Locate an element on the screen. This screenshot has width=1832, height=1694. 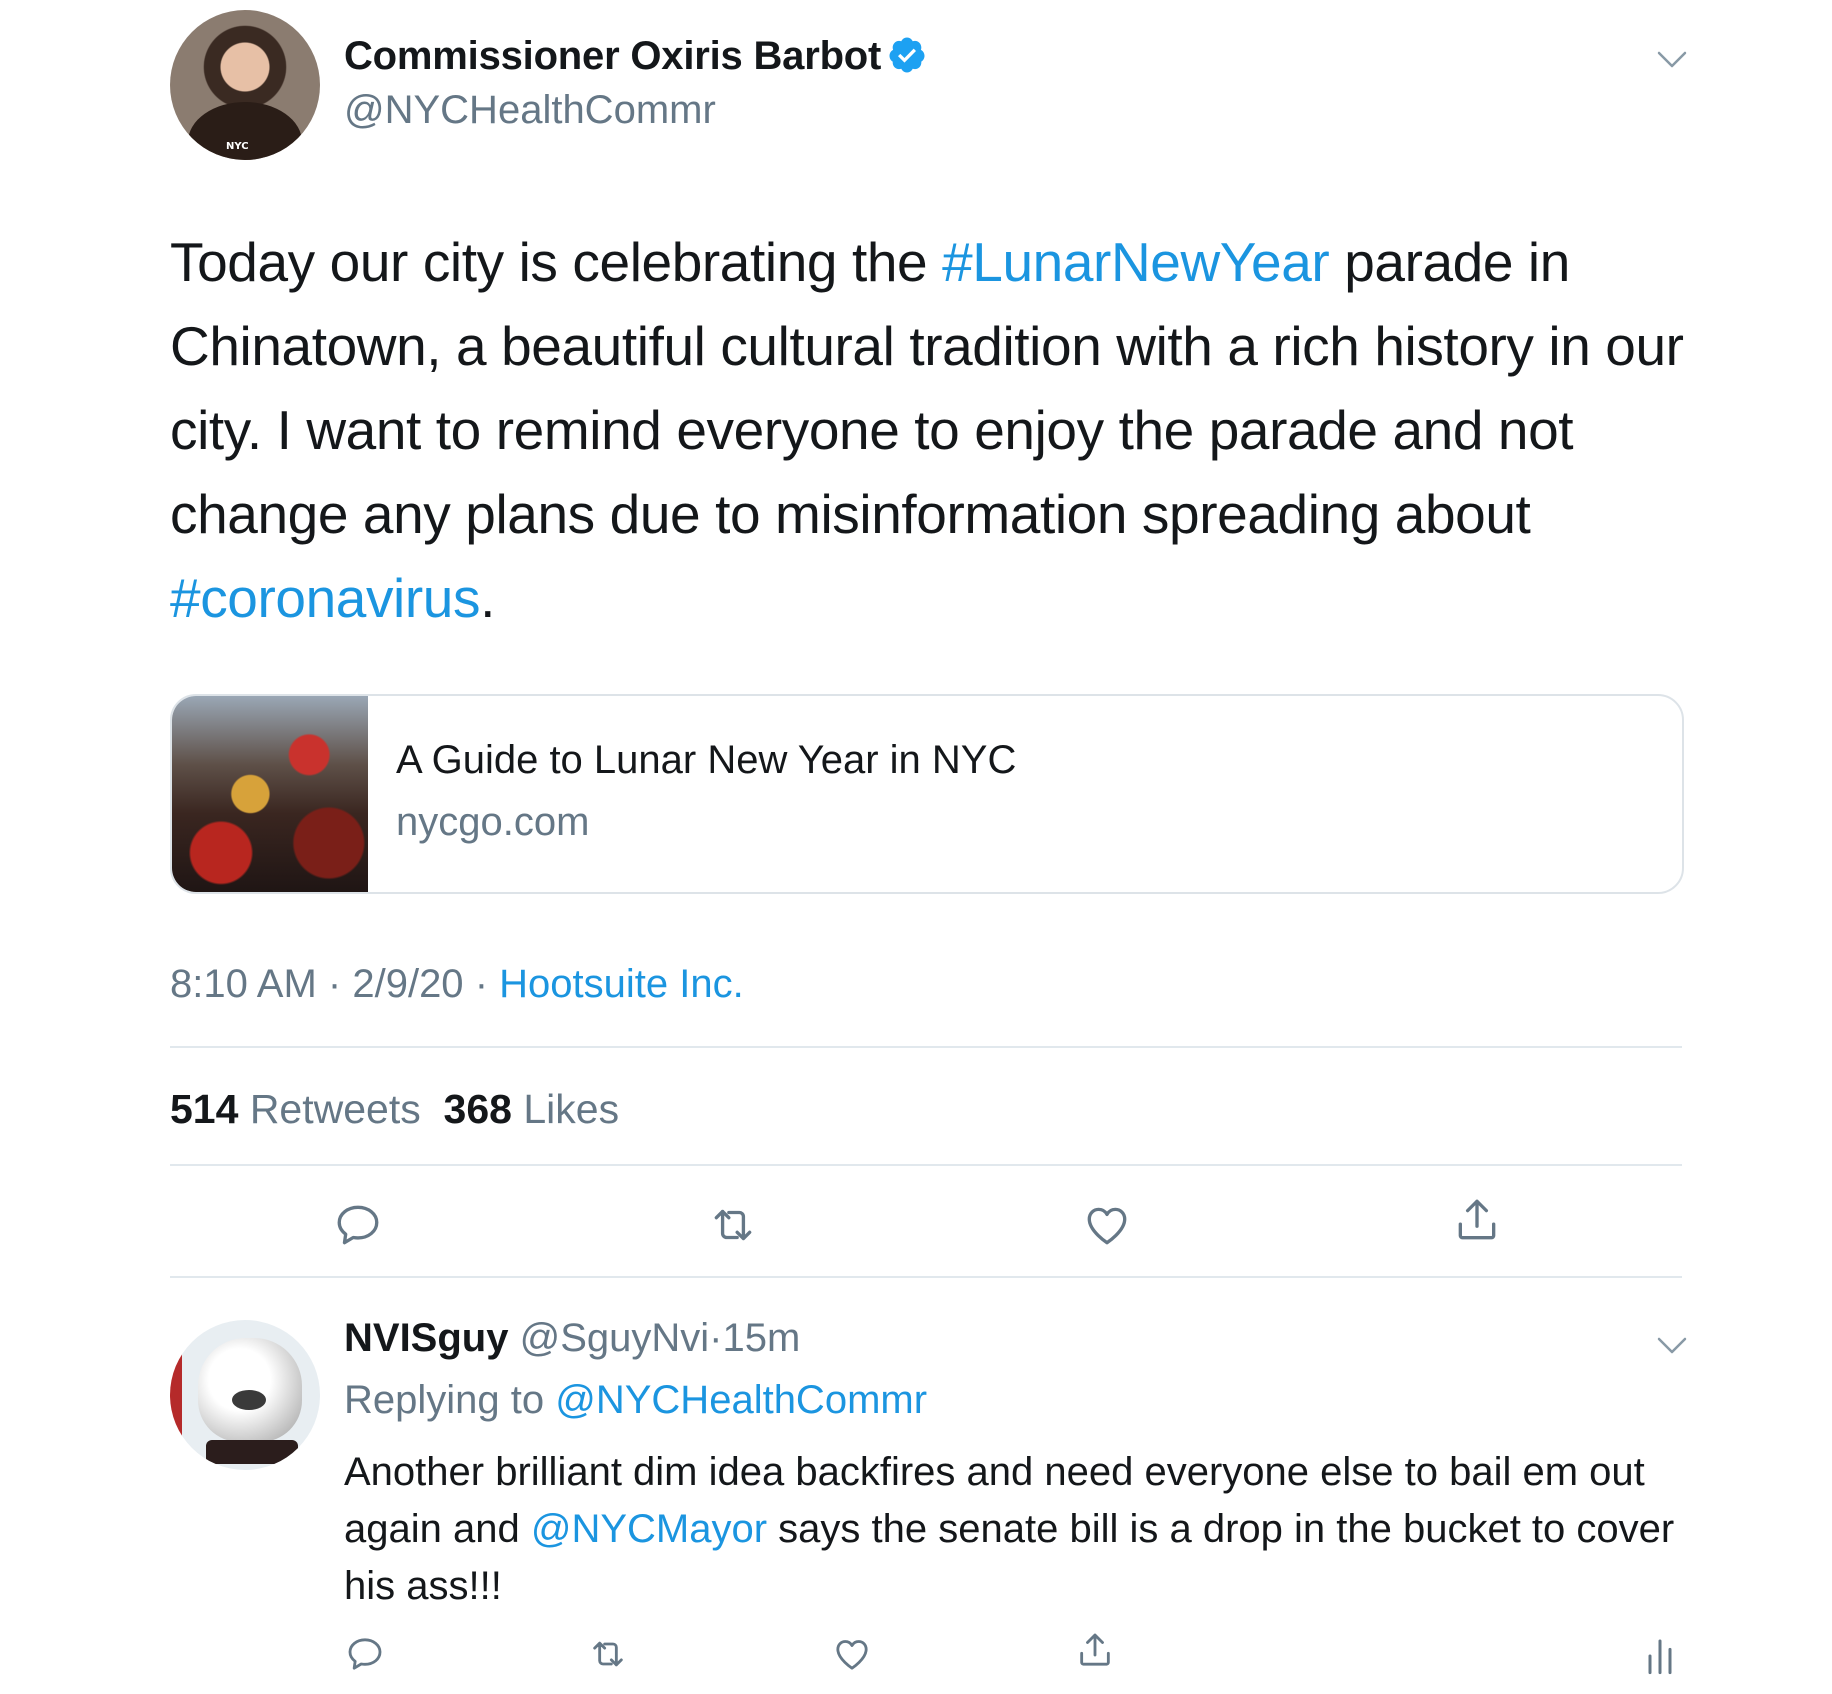
likes-stat: 368 Likes is located at coordinates (532, 1109).